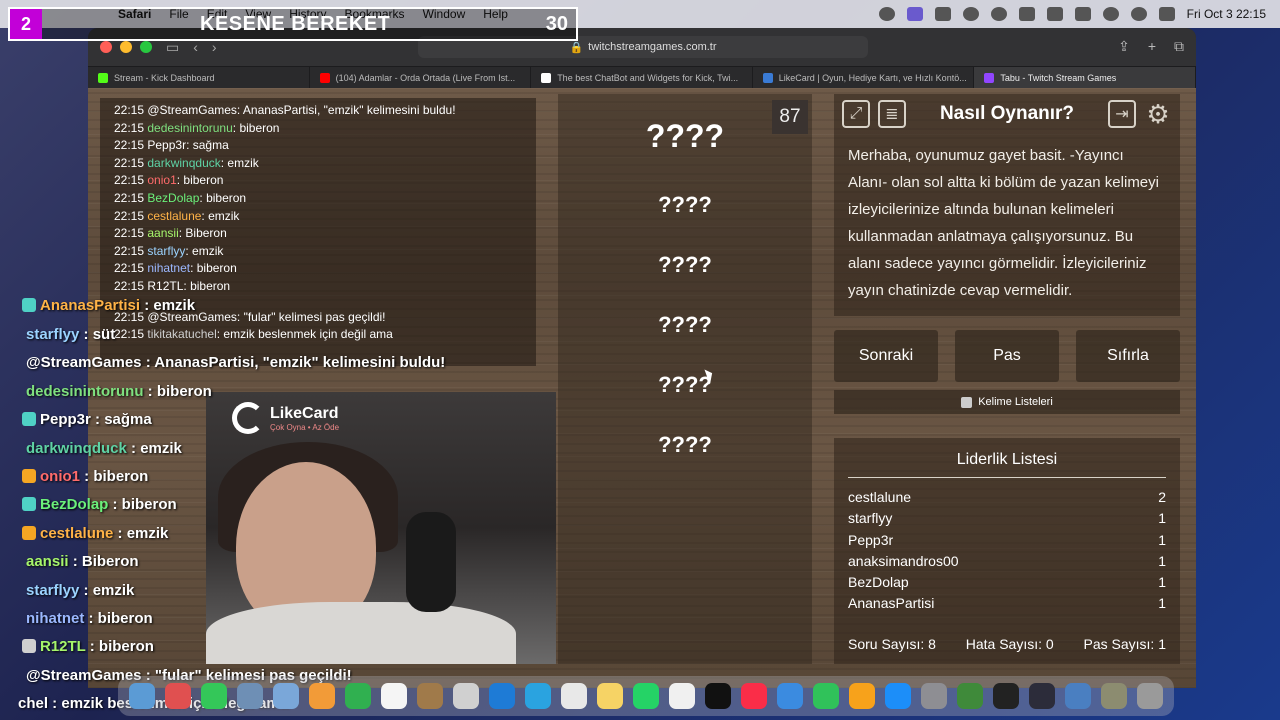 The width and height of the screenshot is (1280, 720). What do you see at coordinates (502, 696) in the screenshot?
I see `safari-icon` at bounding box center [502, 696].